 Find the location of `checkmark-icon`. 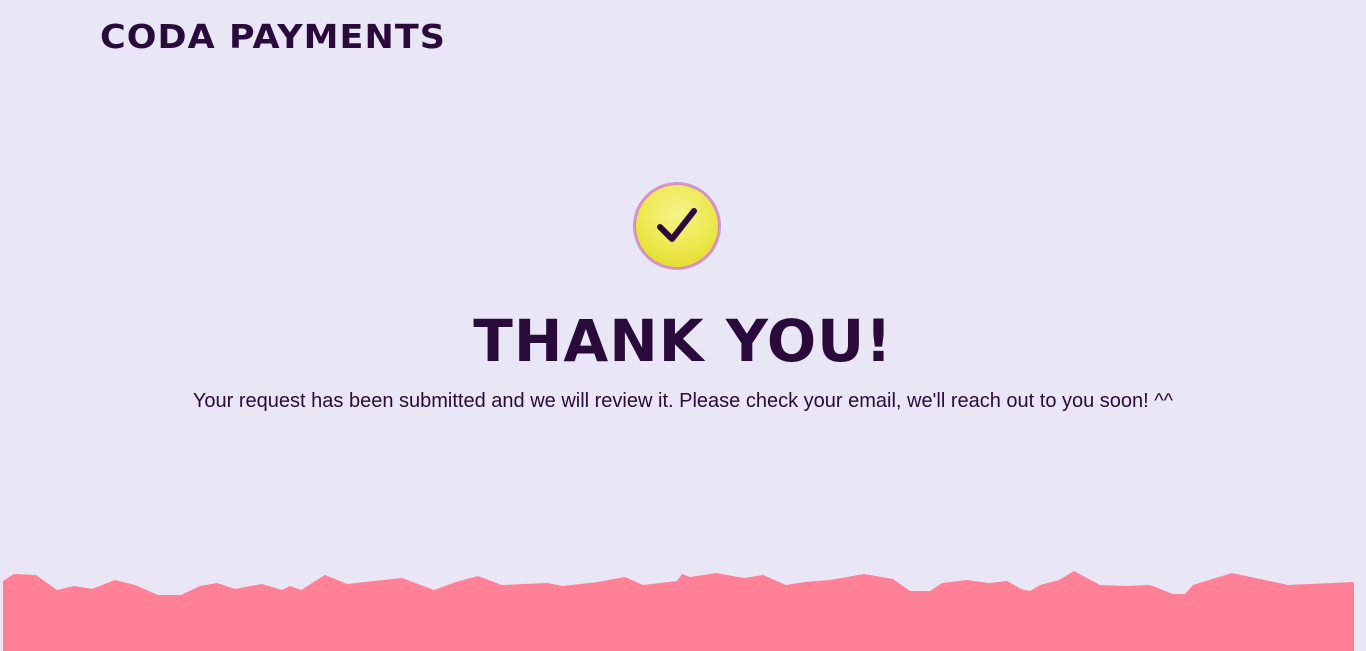

checkmark-icon is located at coordinates (677, 225).